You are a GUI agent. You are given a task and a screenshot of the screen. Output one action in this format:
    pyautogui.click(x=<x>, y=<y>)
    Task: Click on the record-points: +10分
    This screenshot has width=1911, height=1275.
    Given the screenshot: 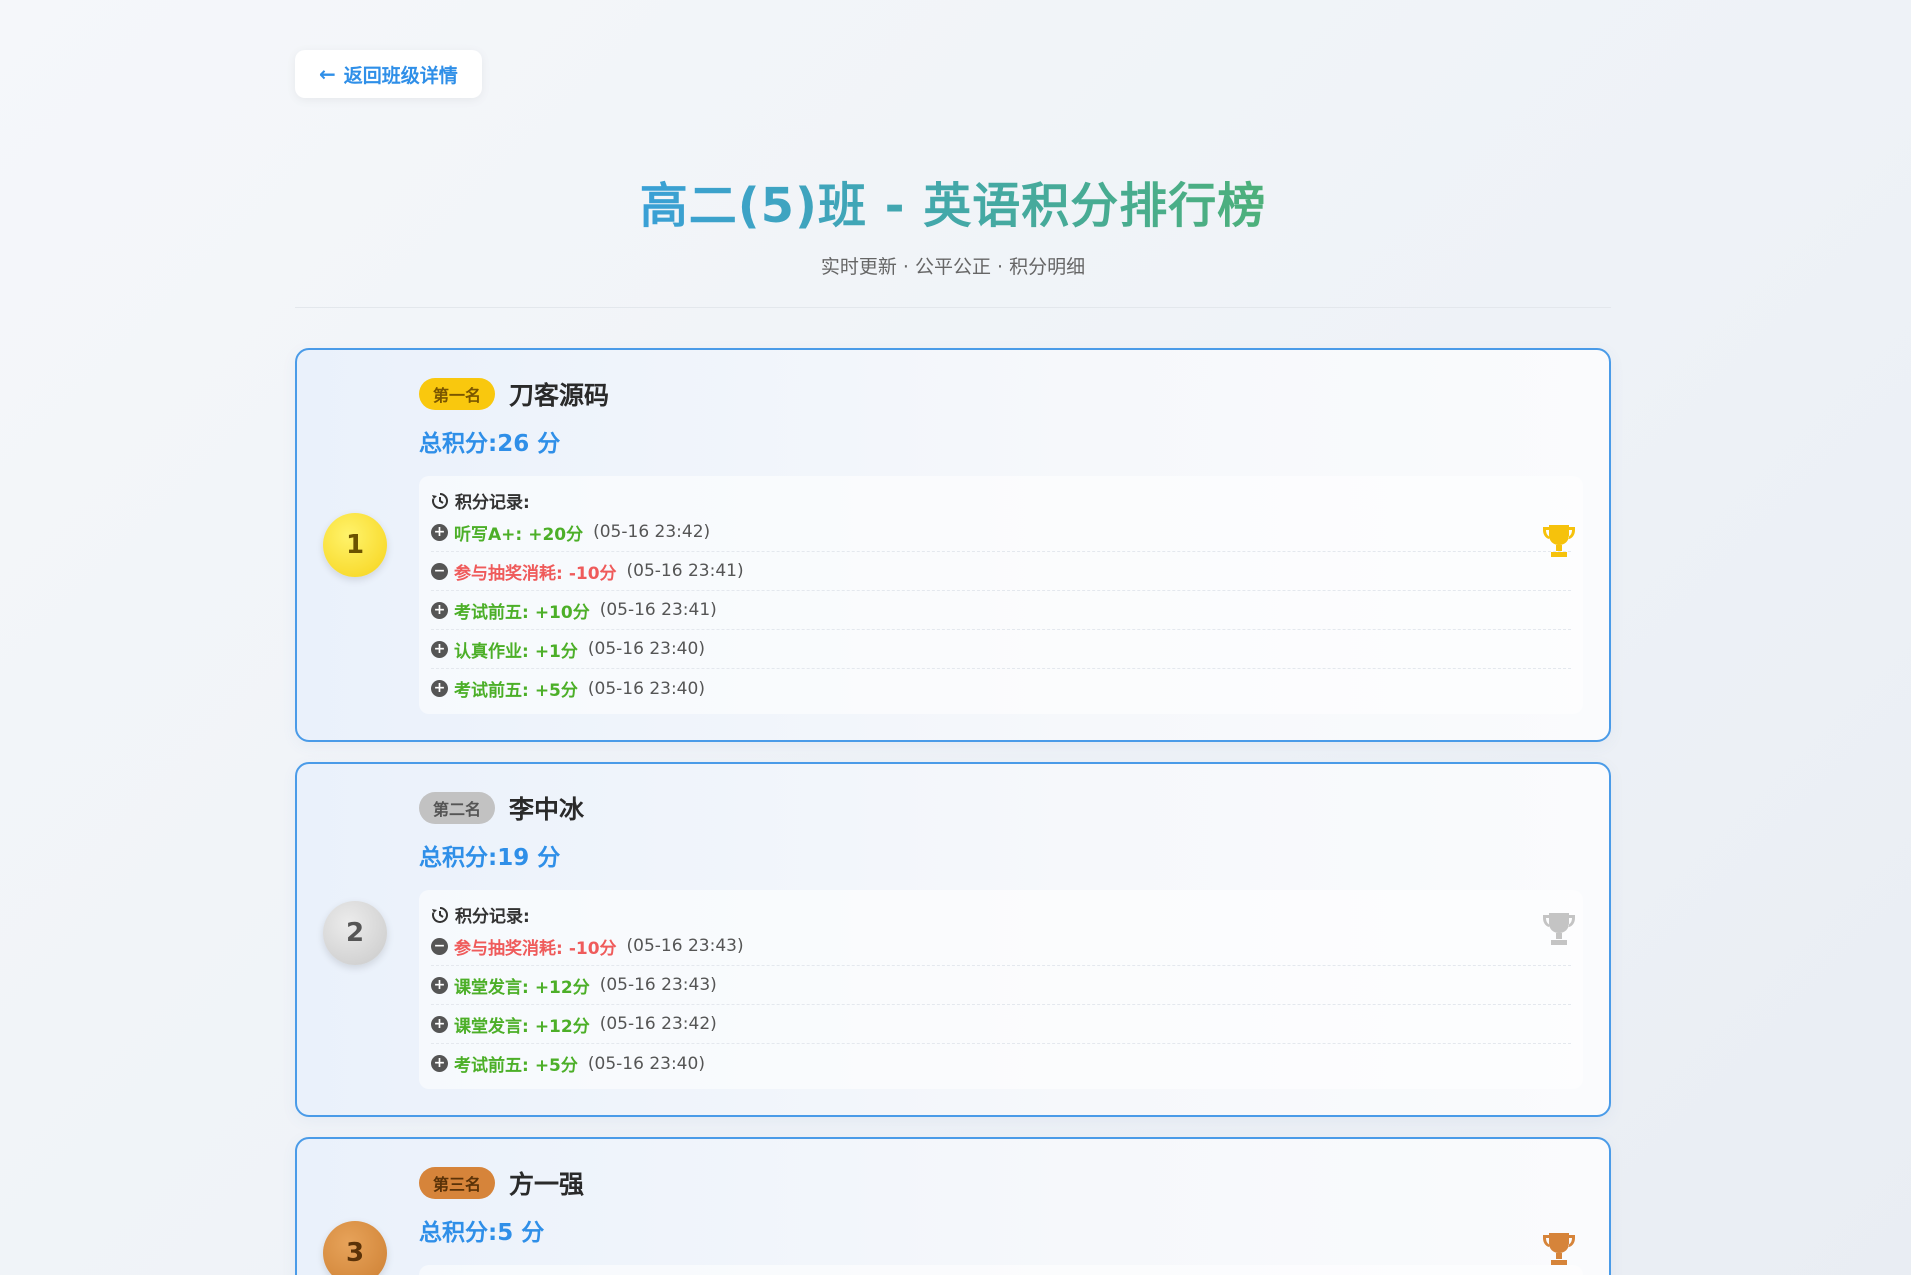 What is the action you would take?
    pyautogui.click(x=562, y=612)
    